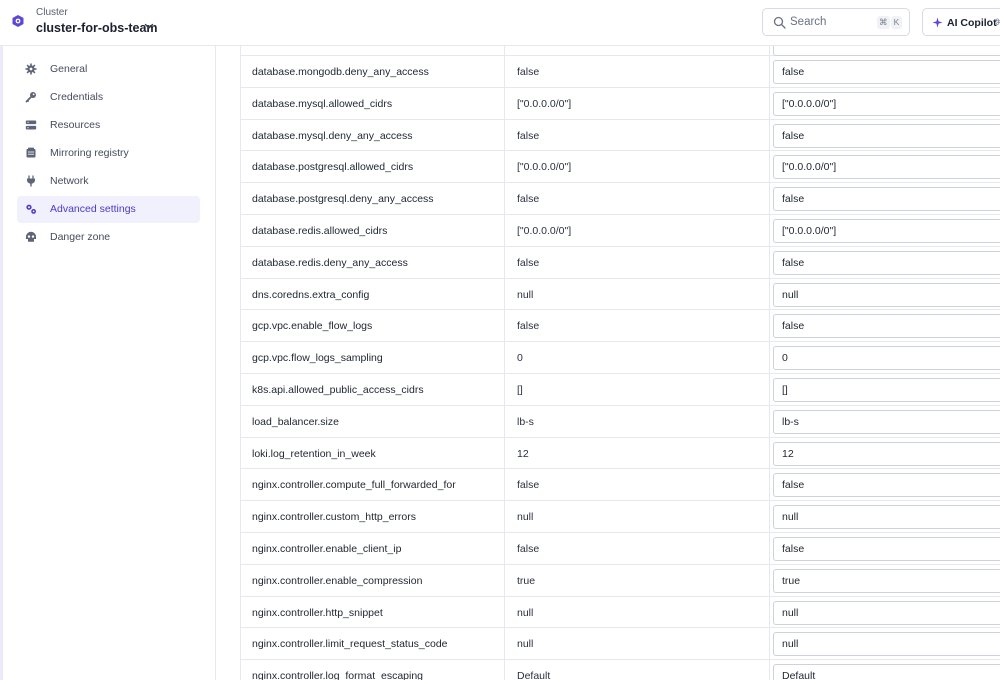 This screenshot has height=680, width=1000. I want to click on cluster-logo-icon, so click(18, 21).